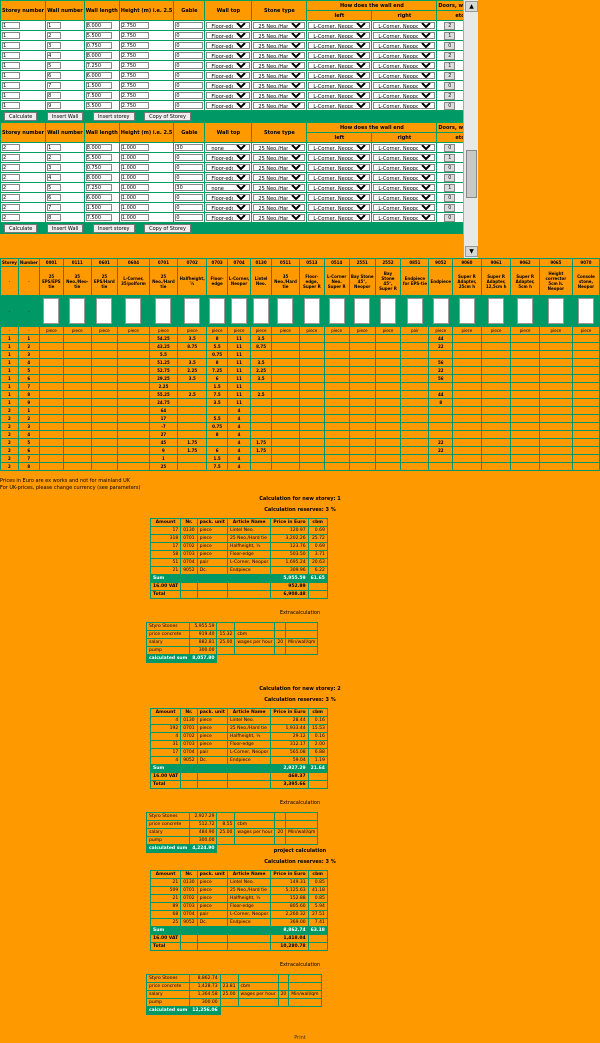 The width and height of the screenshot is (600, 1043). Describe the element at coordinates (470, 129) in the screenshot. I see `frame-scrollbar: ▲ ▼` at that location.